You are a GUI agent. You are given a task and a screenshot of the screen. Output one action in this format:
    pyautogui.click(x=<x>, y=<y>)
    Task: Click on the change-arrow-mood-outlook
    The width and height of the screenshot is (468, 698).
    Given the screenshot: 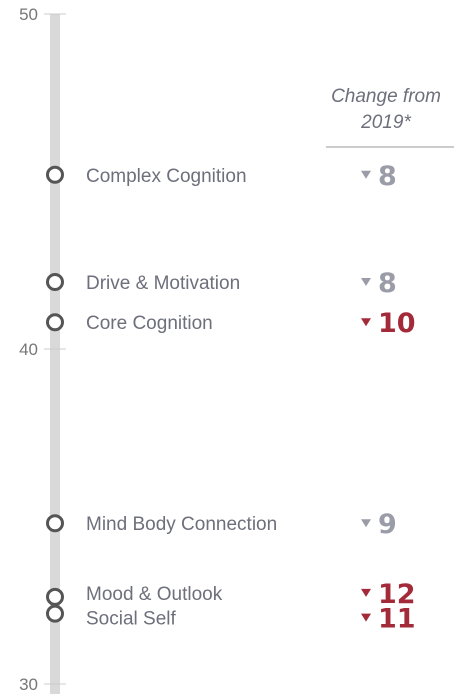 What is the action you would take?
    pyautogui.click(x=366, y=592)
    